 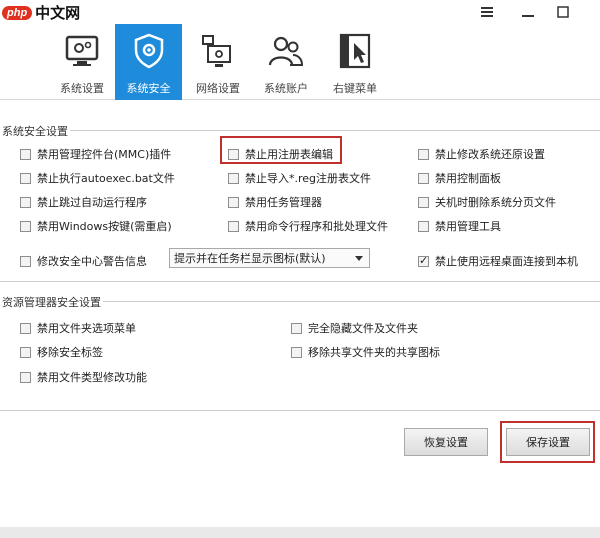 I want to click on checkbox-disable-reg-import: 禁止导入*.reg注册表文件, so click(x=299, y=178).